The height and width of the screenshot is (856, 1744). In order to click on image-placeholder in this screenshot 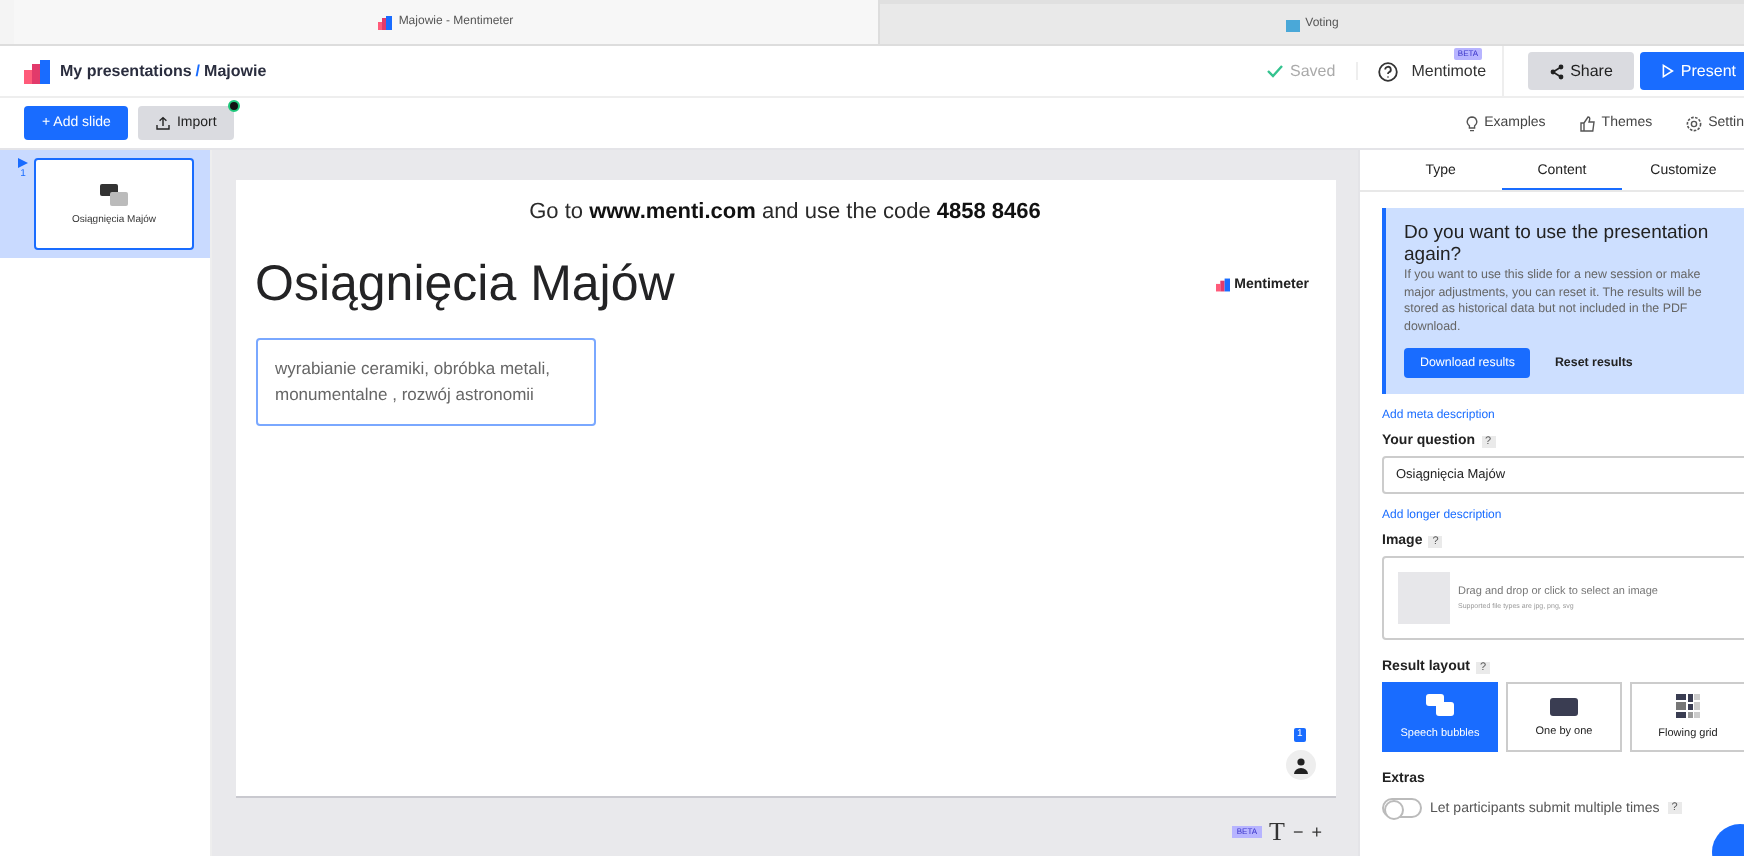, I will do `click(1424, 598)`.